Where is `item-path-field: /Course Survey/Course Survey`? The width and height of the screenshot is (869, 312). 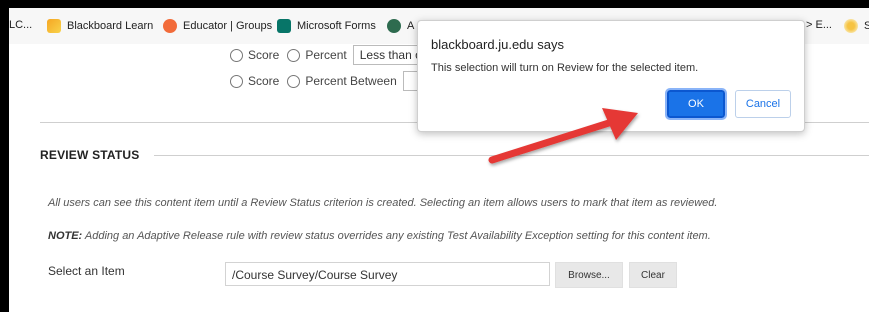 item-path-field: /Course Survey/Course Survey is located at coordinates (387, 274).